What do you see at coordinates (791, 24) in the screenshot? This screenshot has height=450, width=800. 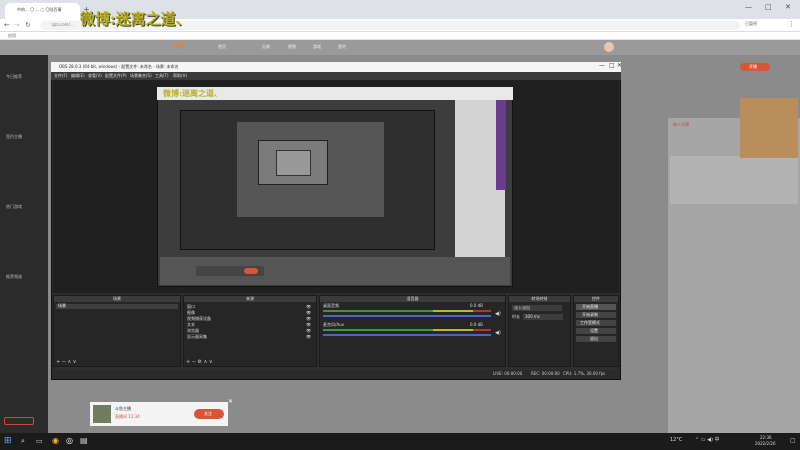 I see `menu-icon: ⋮` at bounding box center [791, 24].